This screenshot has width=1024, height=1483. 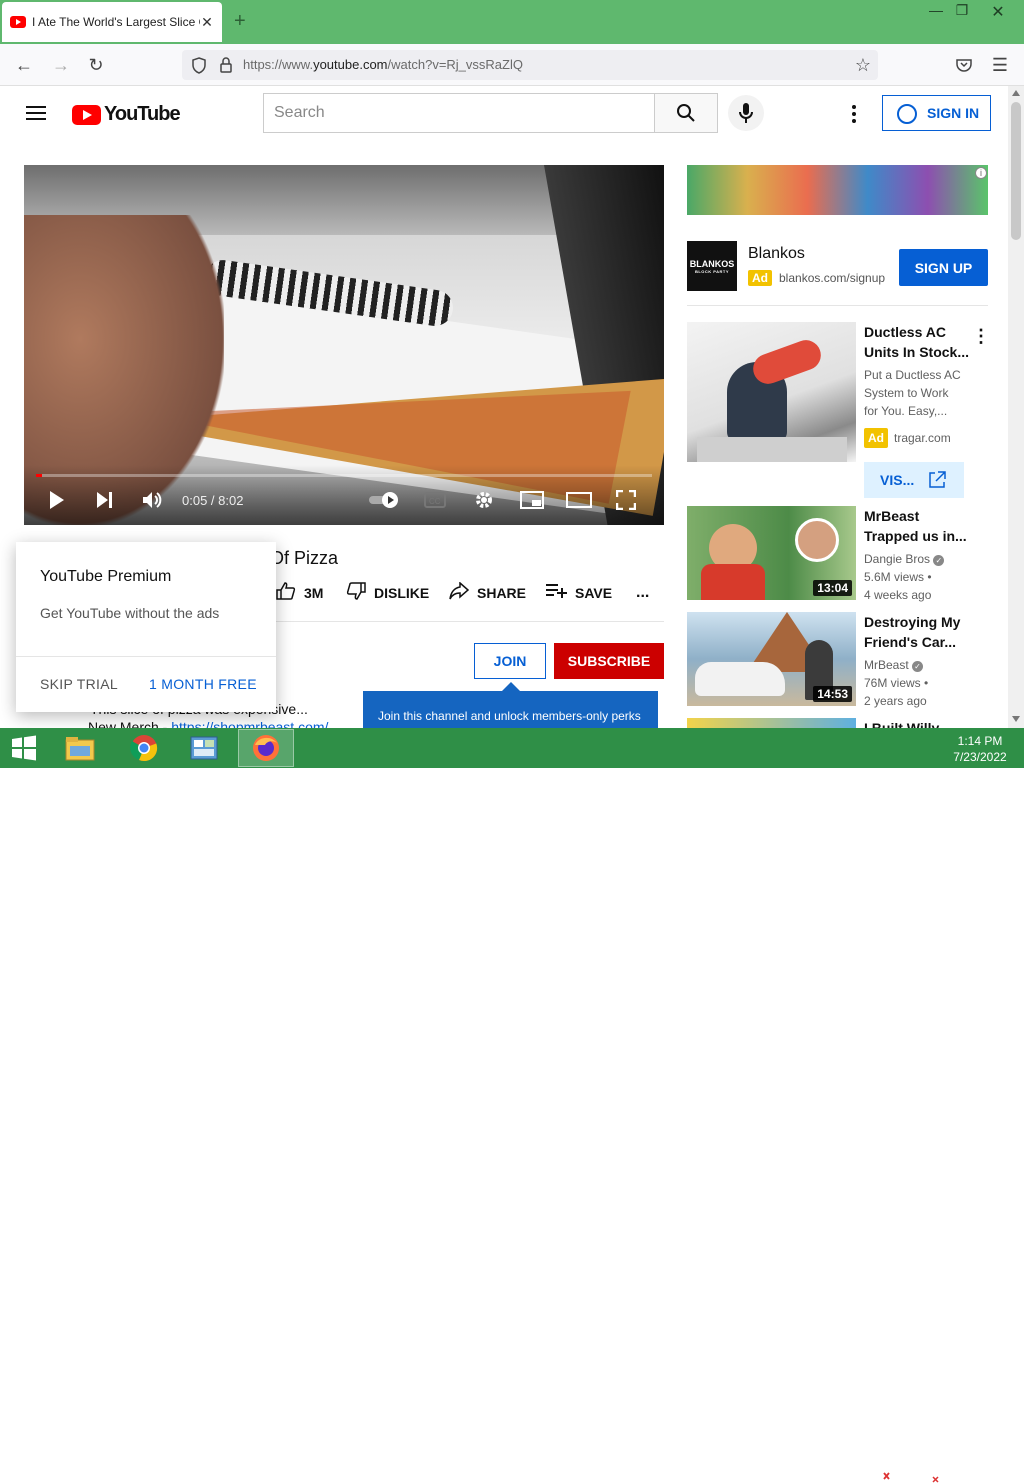 I want to click on share-arrow-icon, so click(x=459, y=592).